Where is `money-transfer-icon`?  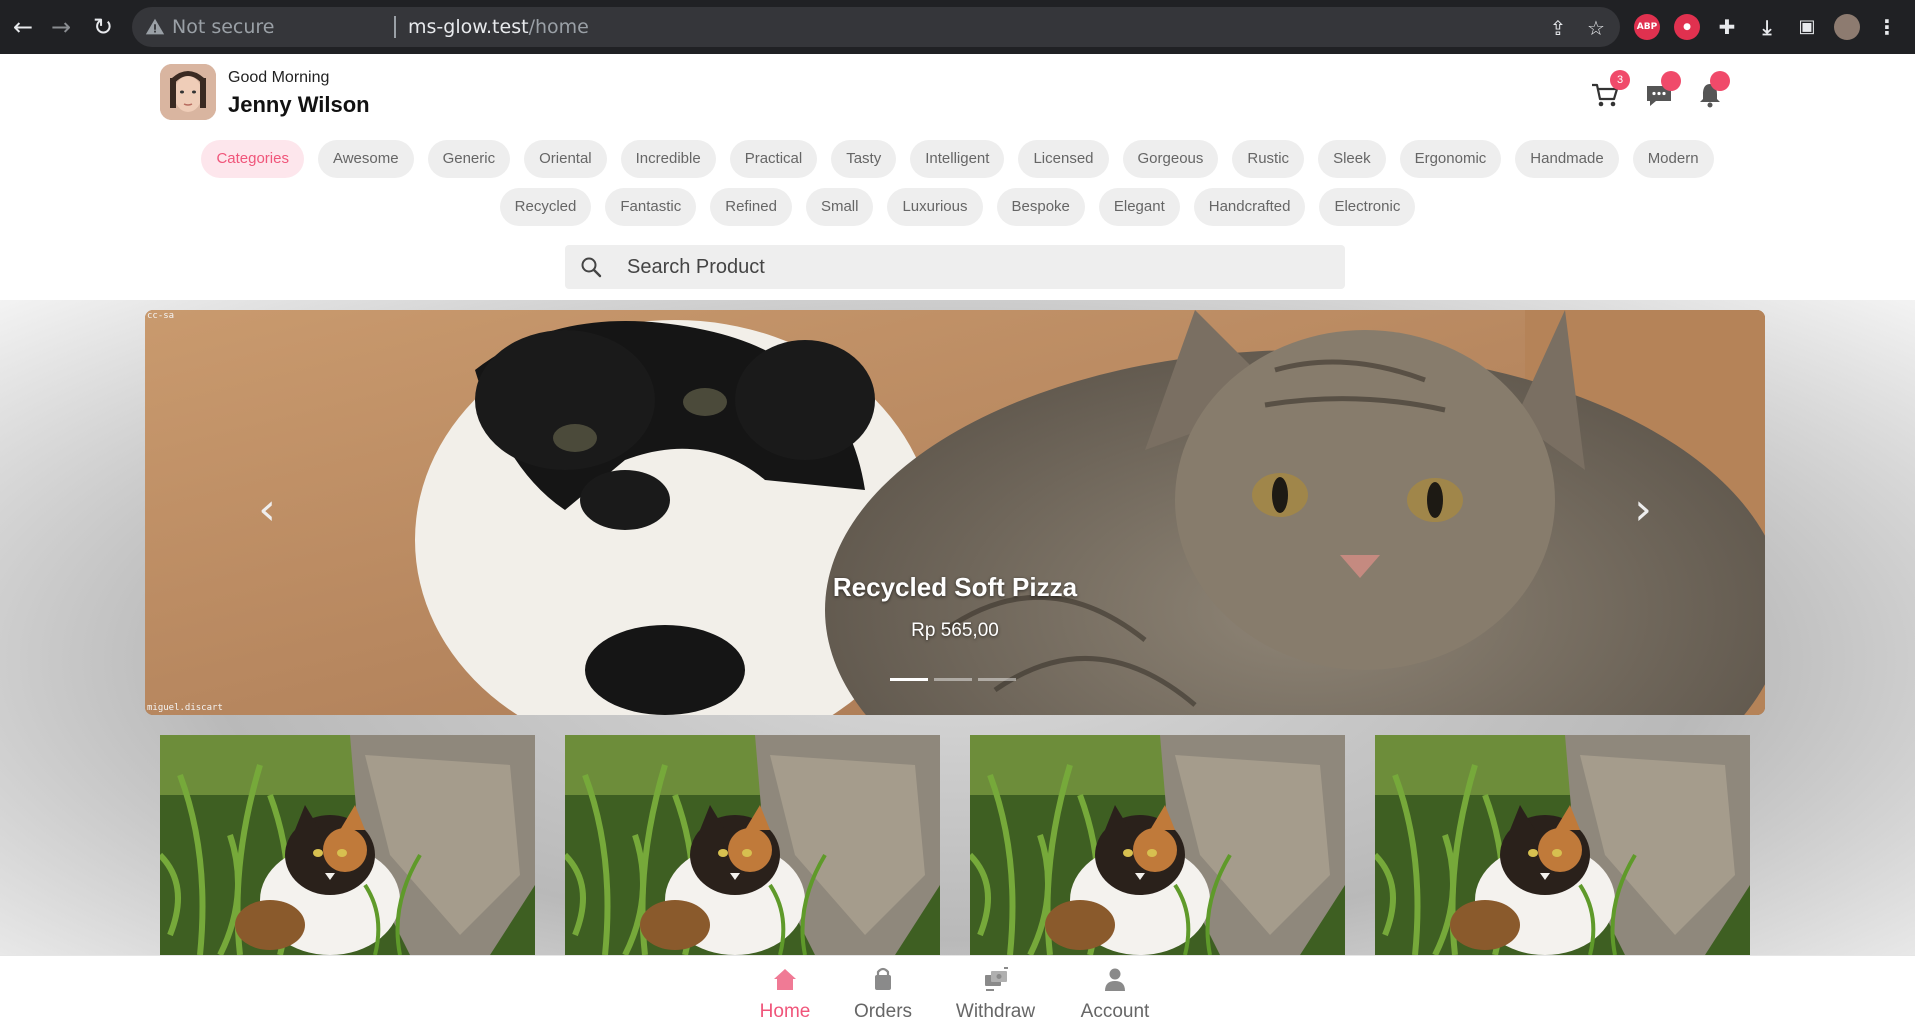
money-transfer-icon is located at coordinates (996, 979).